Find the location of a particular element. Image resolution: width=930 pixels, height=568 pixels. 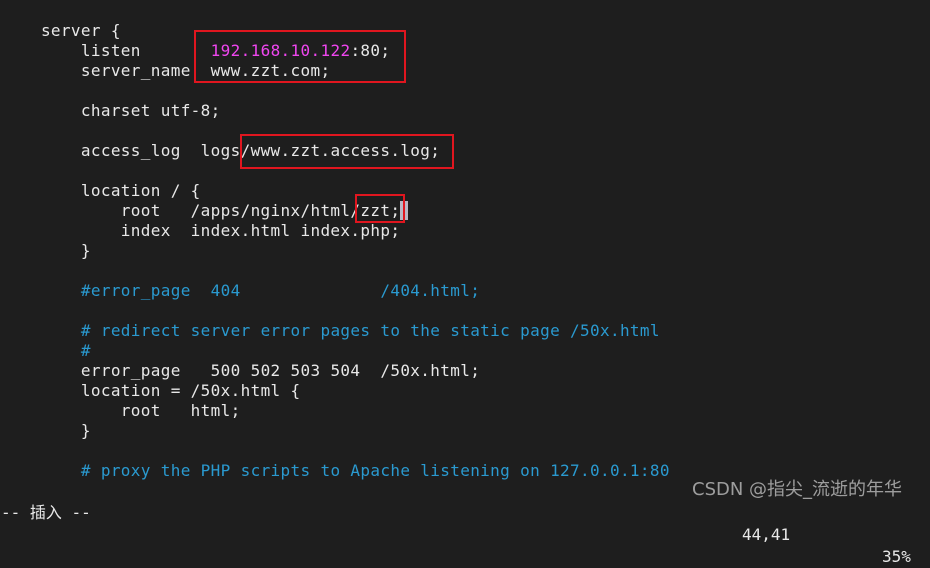

code-line: server { is located at coordinates (80, 30).